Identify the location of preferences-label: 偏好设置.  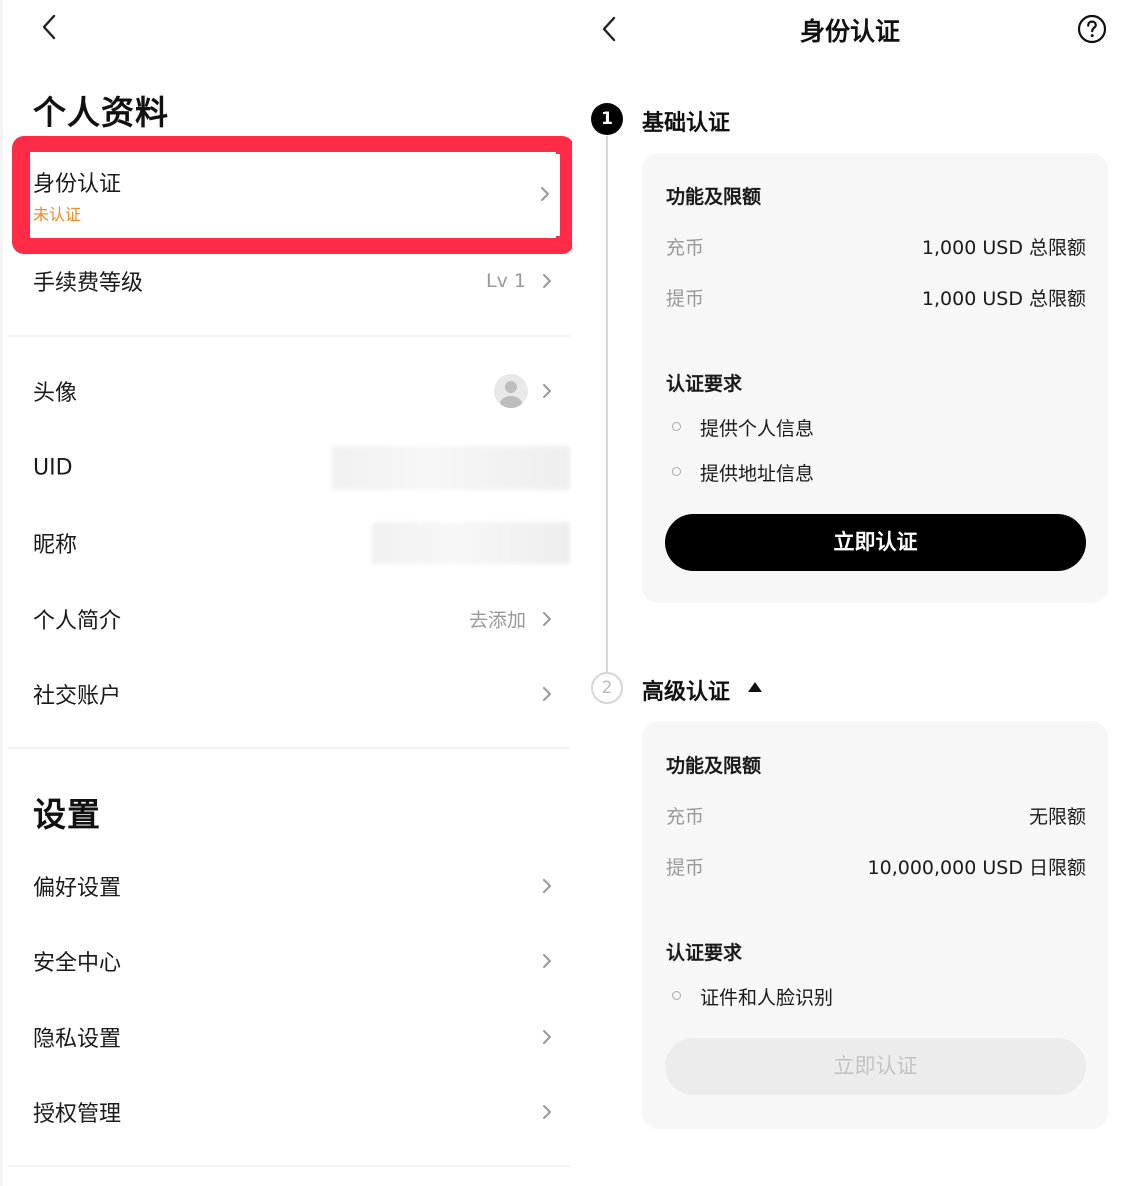
(77, 888).